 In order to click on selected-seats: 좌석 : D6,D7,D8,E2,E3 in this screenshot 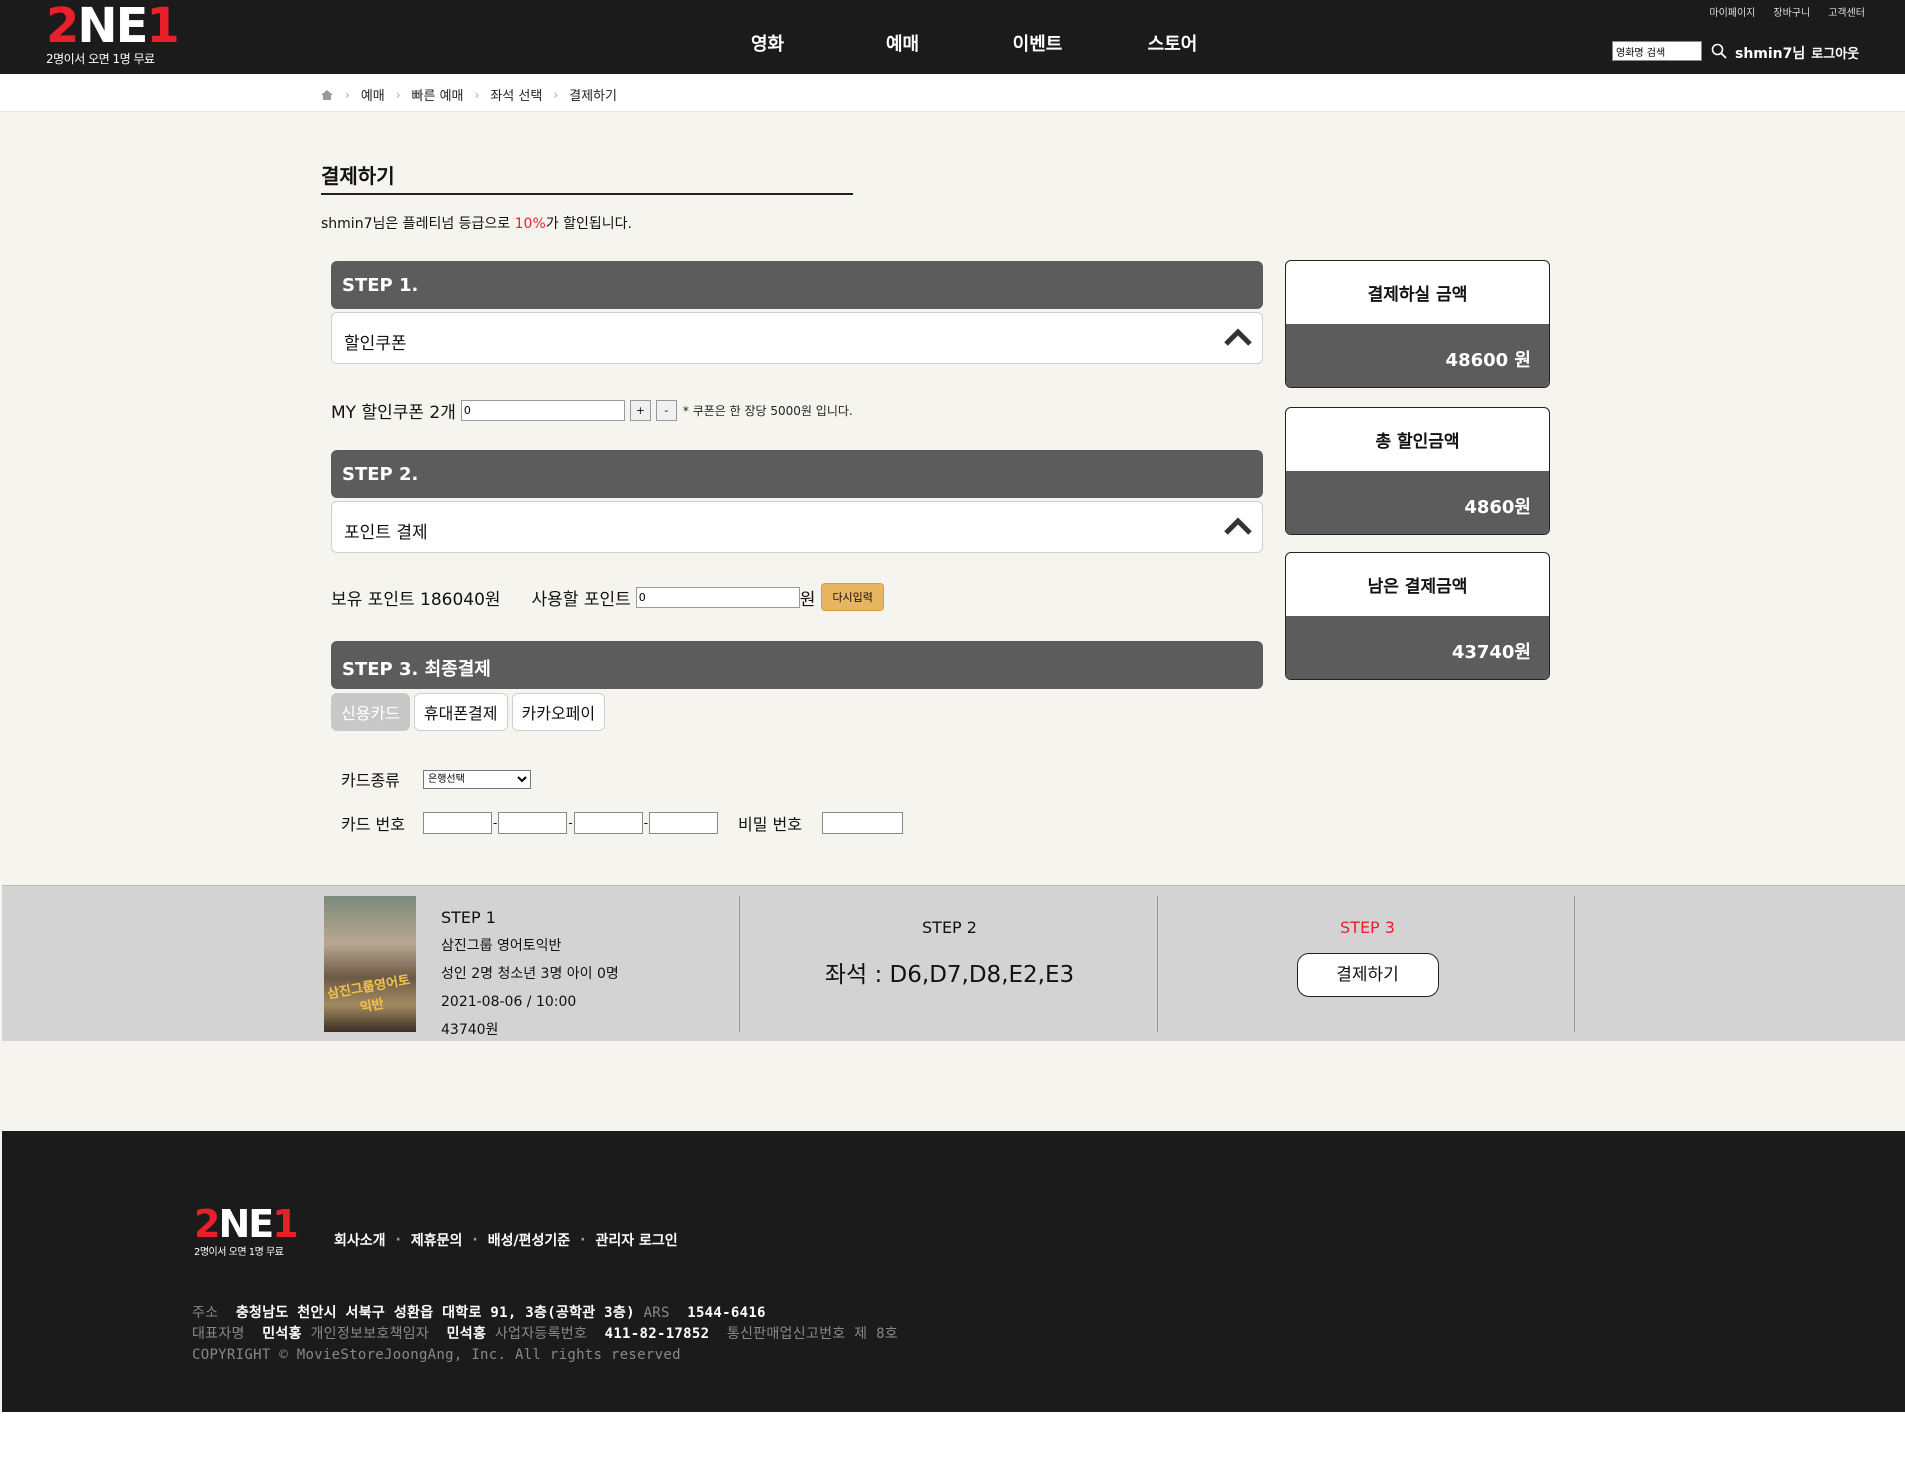, I will do `click(949, 975)`.